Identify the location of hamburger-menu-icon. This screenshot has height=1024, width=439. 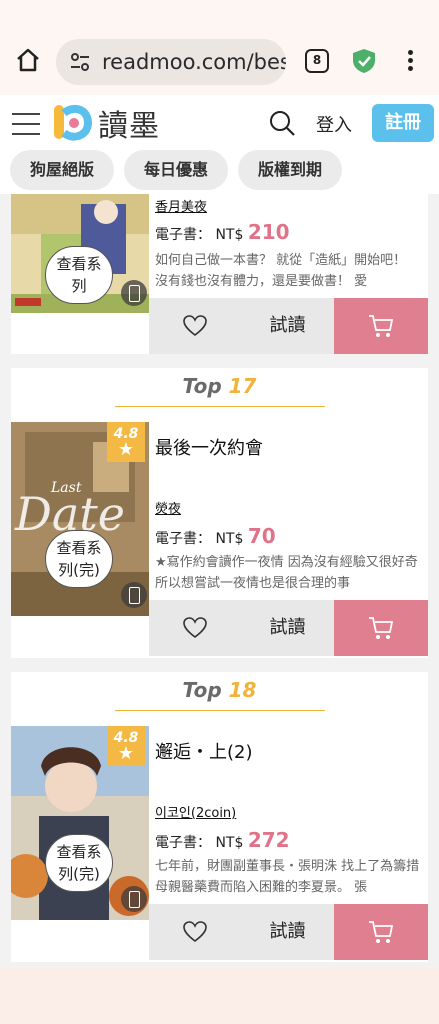
(26, 124).